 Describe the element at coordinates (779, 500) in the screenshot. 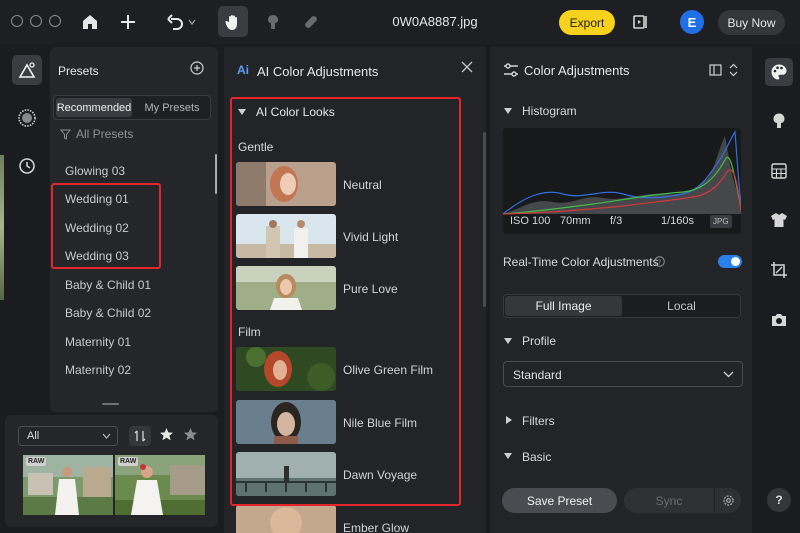

I see `help-button: ?` at that location.